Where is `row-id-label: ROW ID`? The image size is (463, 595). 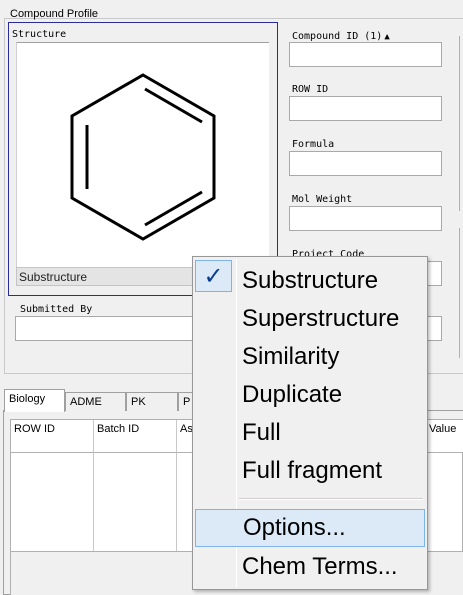
row-id-label: ROW ID is located at coordinates (310, 89).